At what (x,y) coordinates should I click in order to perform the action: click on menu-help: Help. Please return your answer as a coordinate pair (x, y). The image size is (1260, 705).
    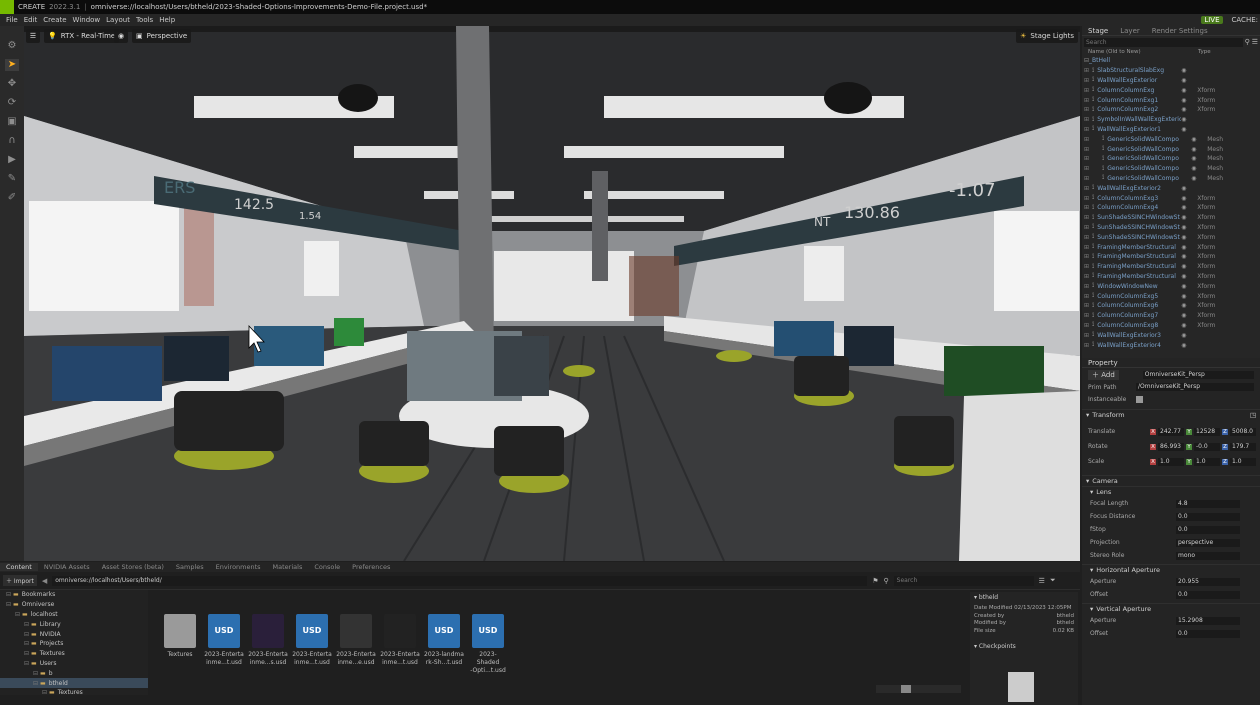
    Looking at the image, I should click on (167, 20).